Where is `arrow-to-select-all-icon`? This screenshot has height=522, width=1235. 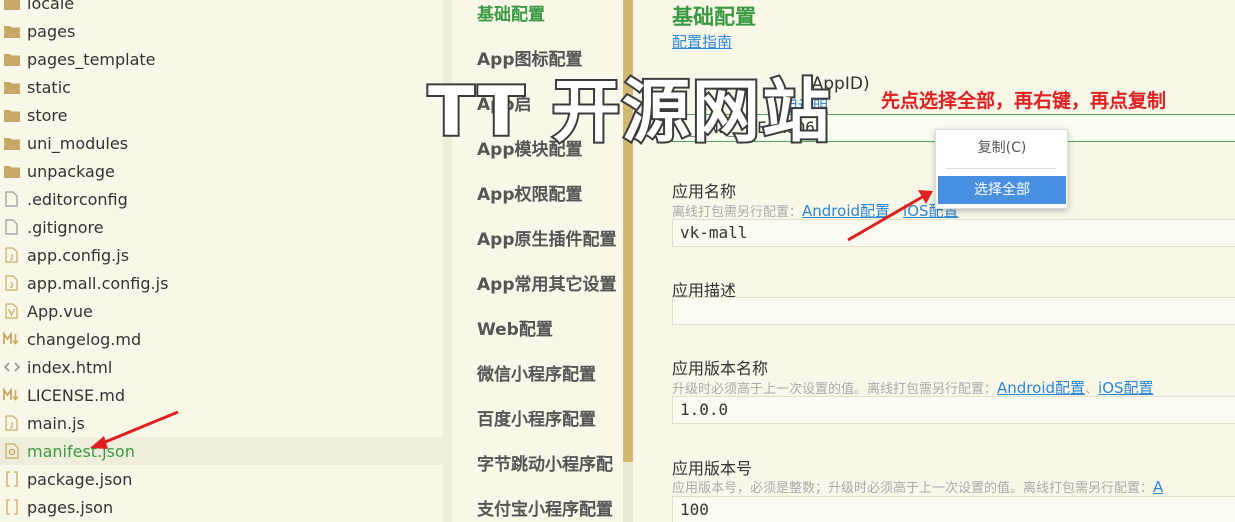
arrow-to-select-all-icon is located at coordinates (890, 216).